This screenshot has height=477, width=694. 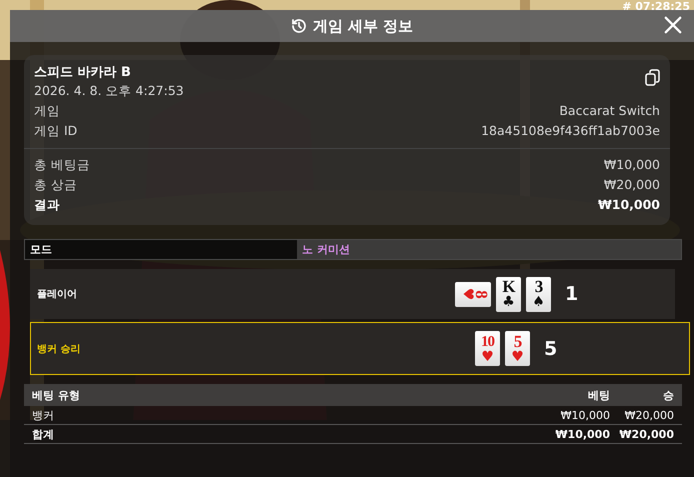 I want to click on playing-card: K ♣, so click(x=508, y=294).